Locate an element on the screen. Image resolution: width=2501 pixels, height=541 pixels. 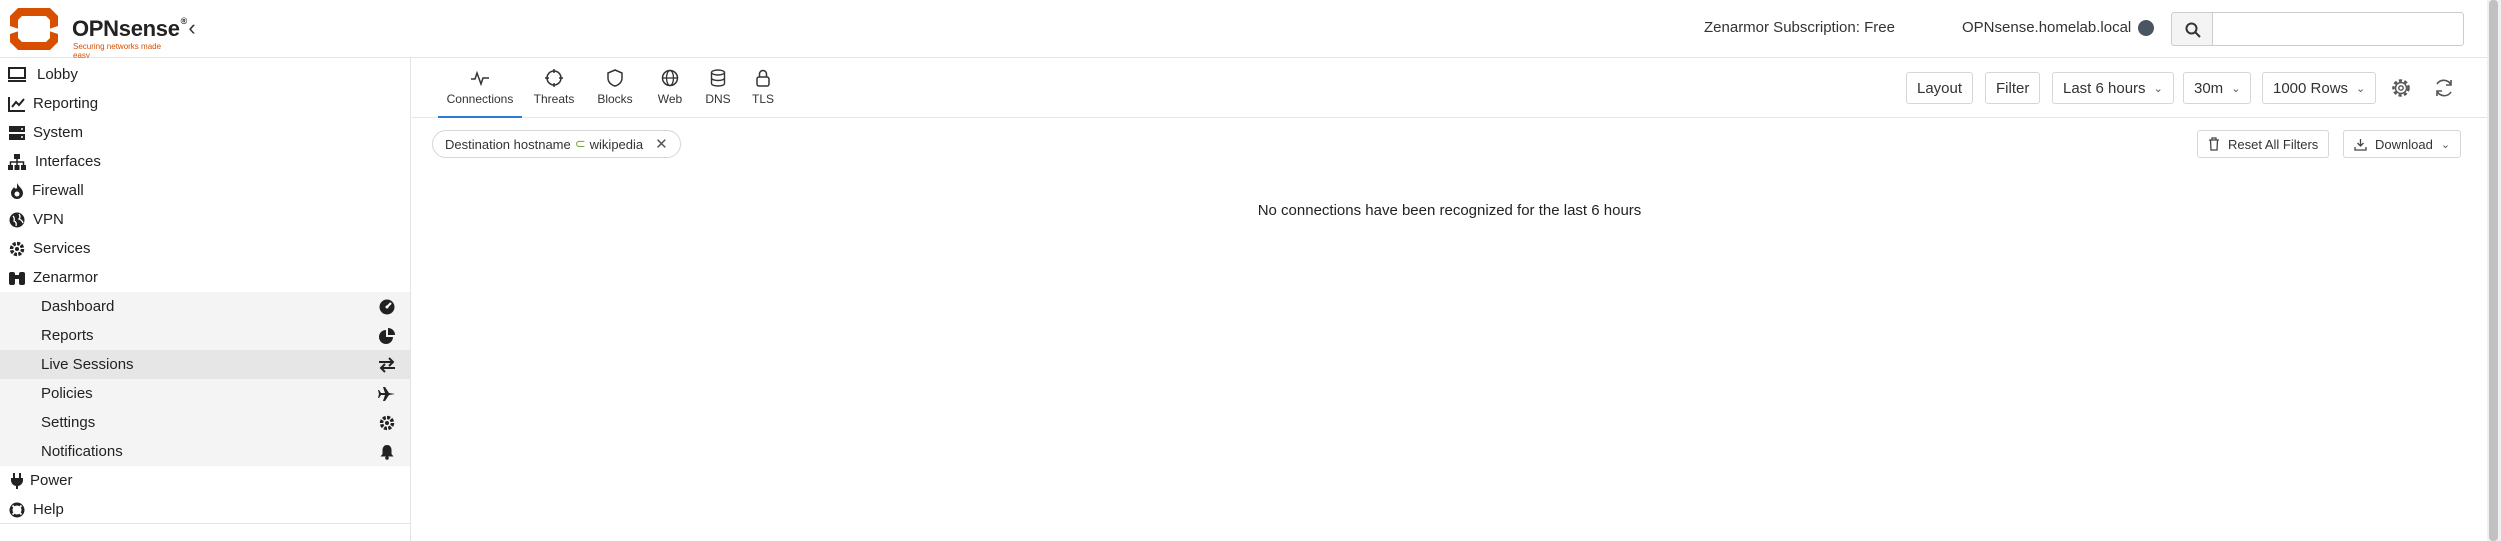
filter-chip-field: Destination hostname is located at coordinates (508, 144).